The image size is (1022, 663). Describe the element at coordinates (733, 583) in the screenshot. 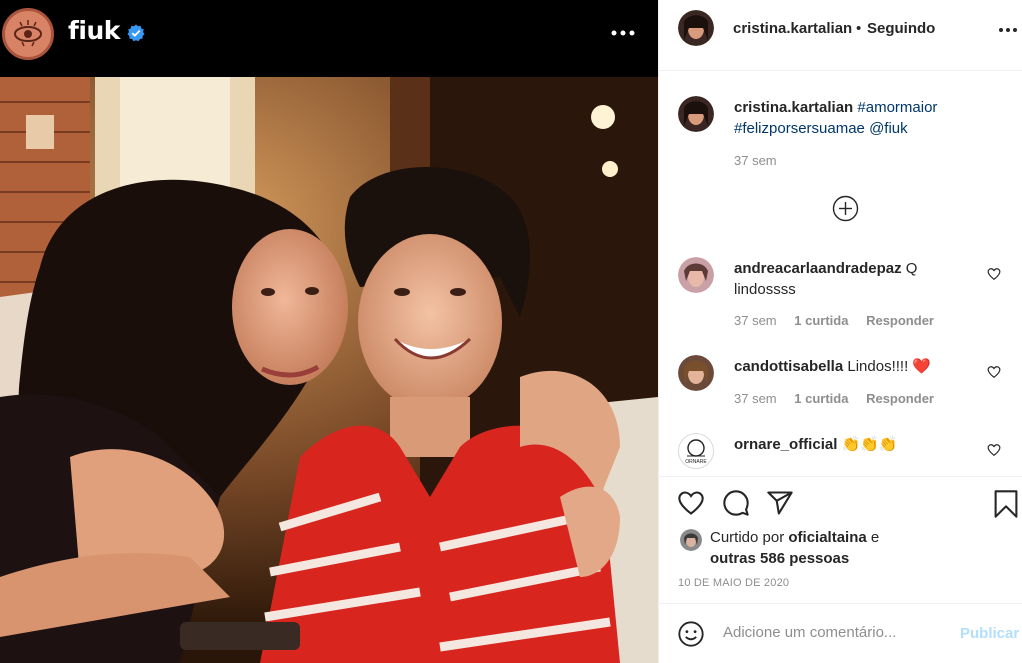

I see `post-date: 10 DE MAIO DE 2020` at that location.